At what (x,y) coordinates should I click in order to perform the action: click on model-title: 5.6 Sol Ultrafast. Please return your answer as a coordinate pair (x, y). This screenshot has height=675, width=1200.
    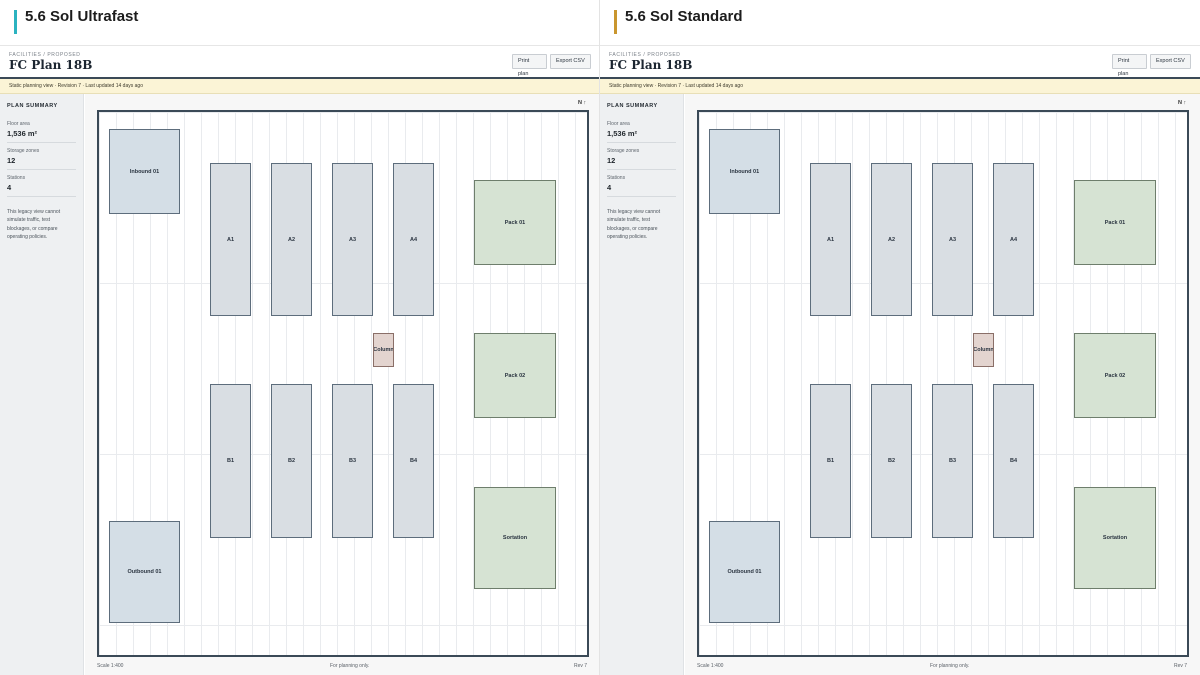
    Looking at the image, I should click on (82, 16).